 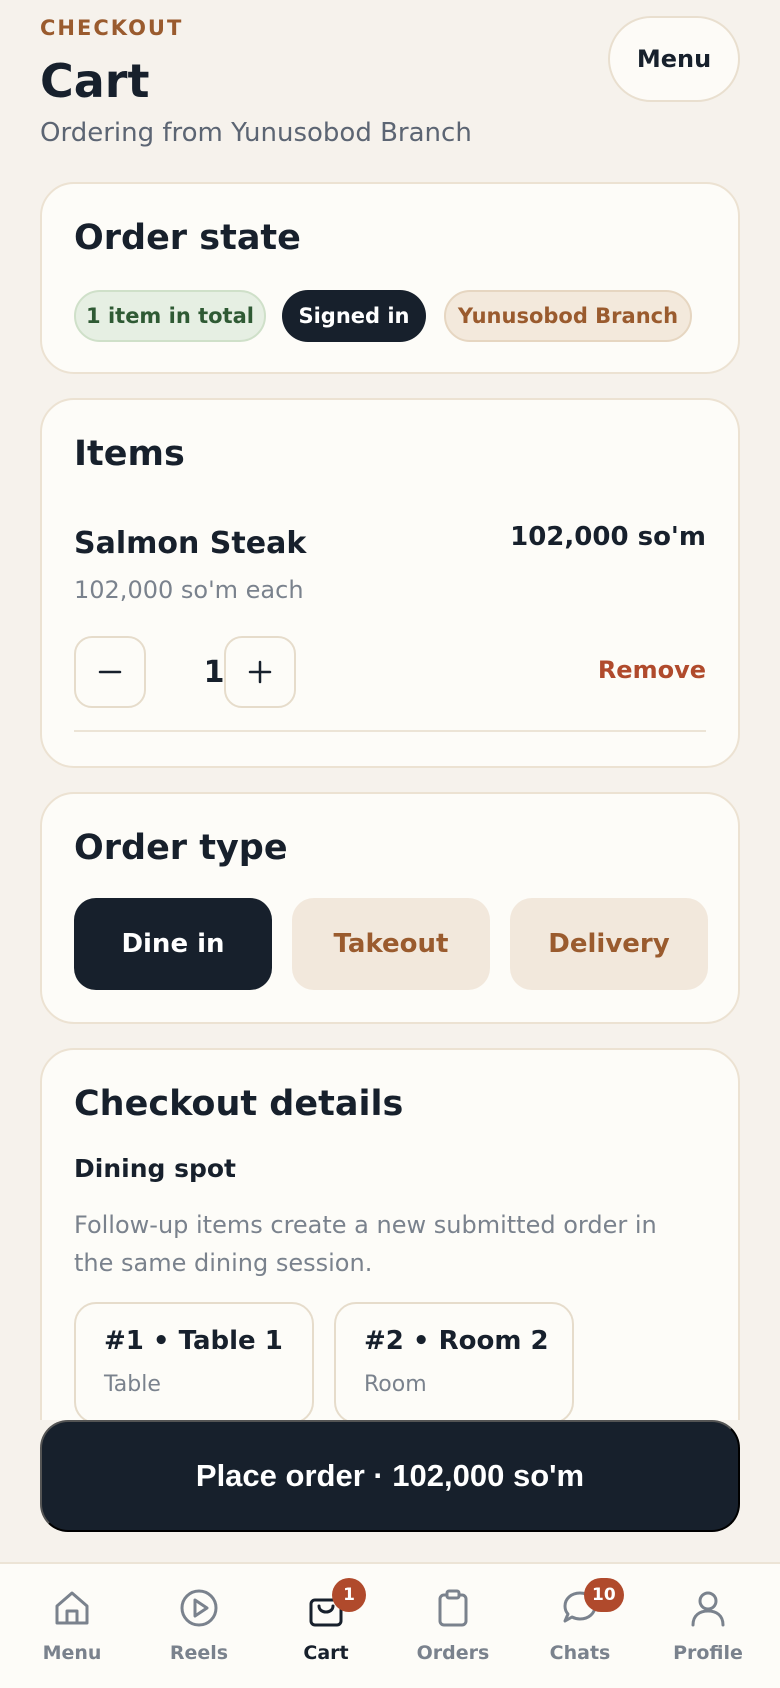 I want to click on nav-item-reels: Reels, so click(x=199, y=1626).